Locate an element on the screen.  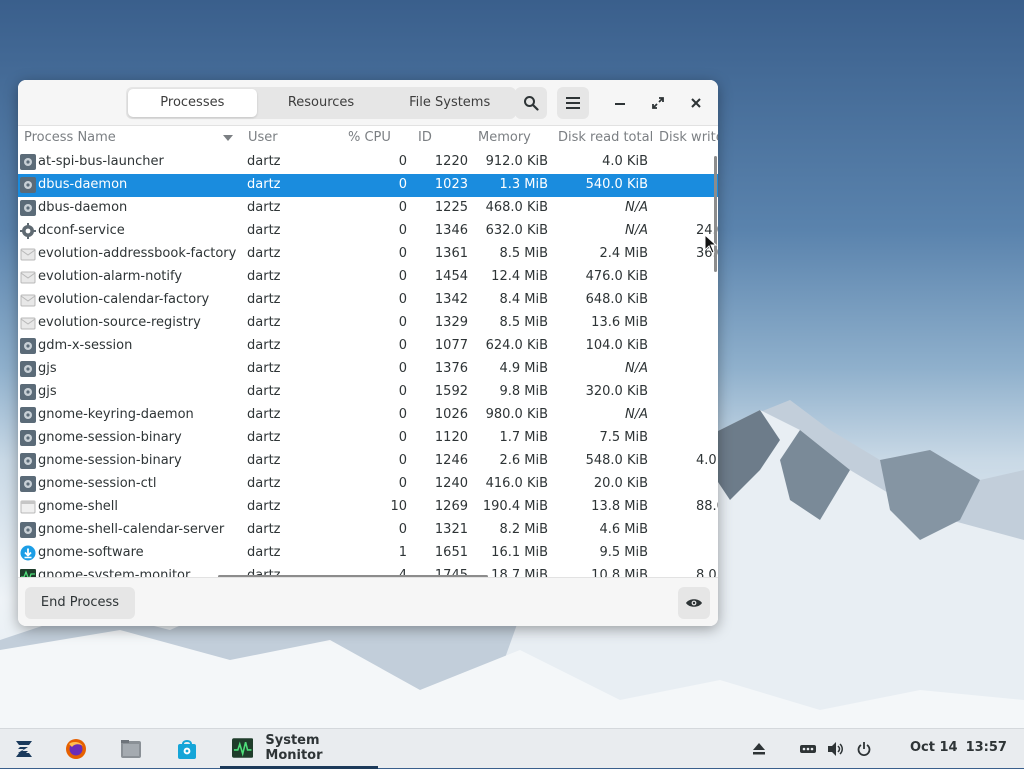
search-icon is located at coordinates (531, 103).